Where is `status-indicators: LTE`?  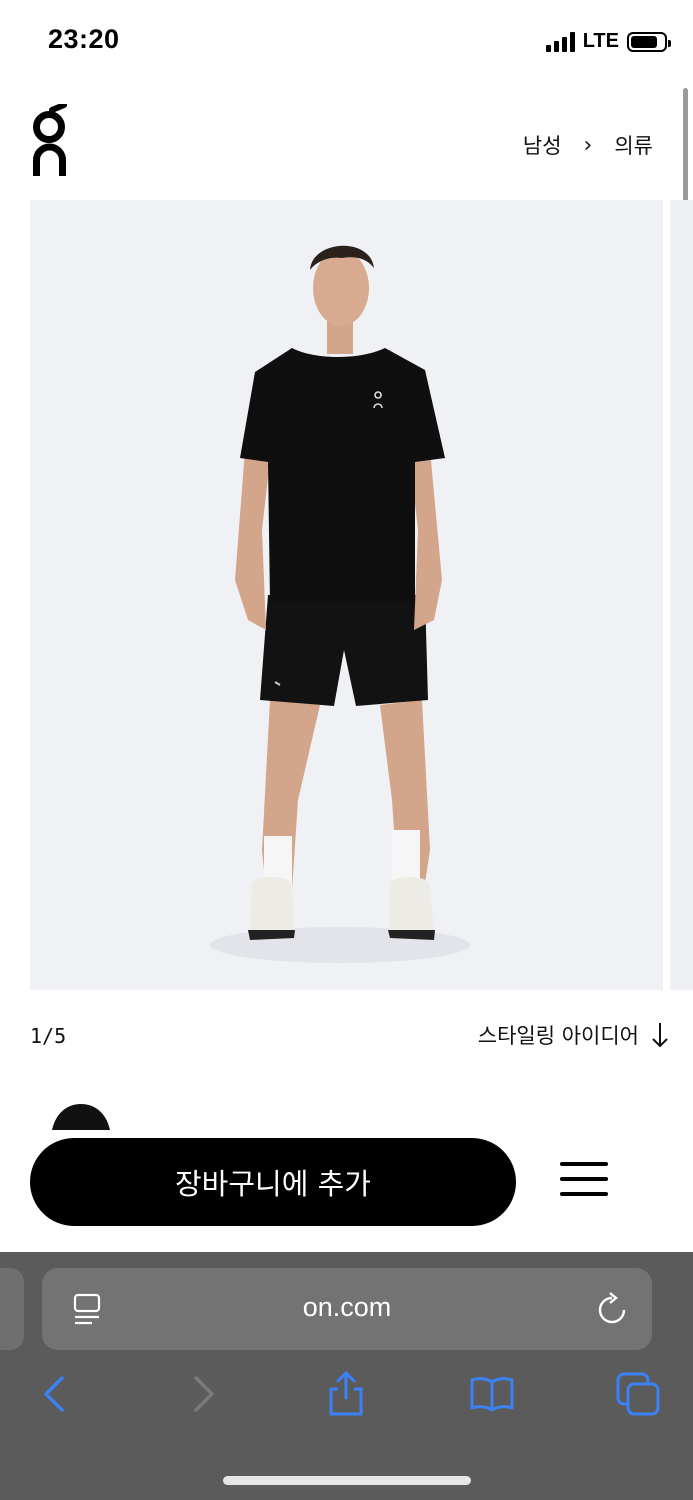 status-indicators: LTE is located at coordinates (608, 41).